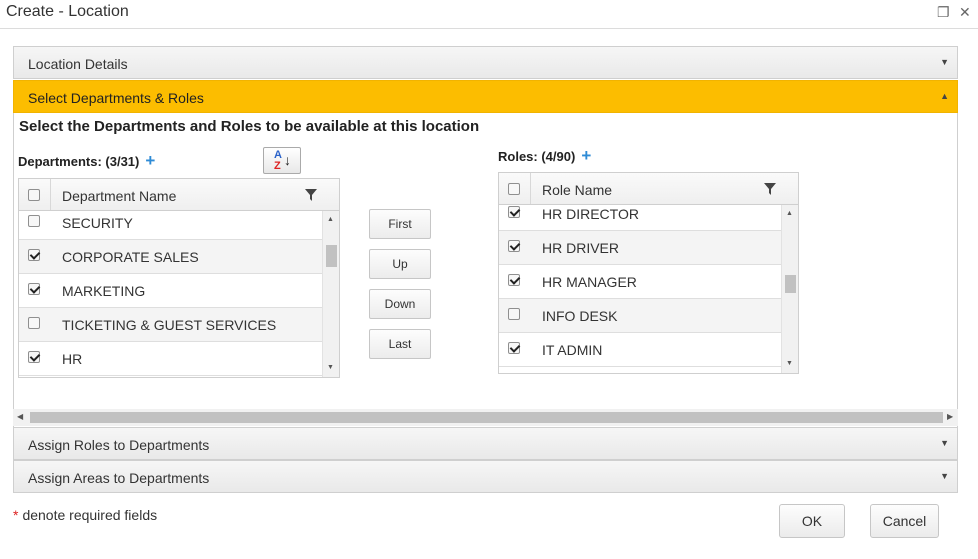 The width and height of the screenshot is (978, 559). I want to click on role-row: HR MANAGER, so click(640, 282).